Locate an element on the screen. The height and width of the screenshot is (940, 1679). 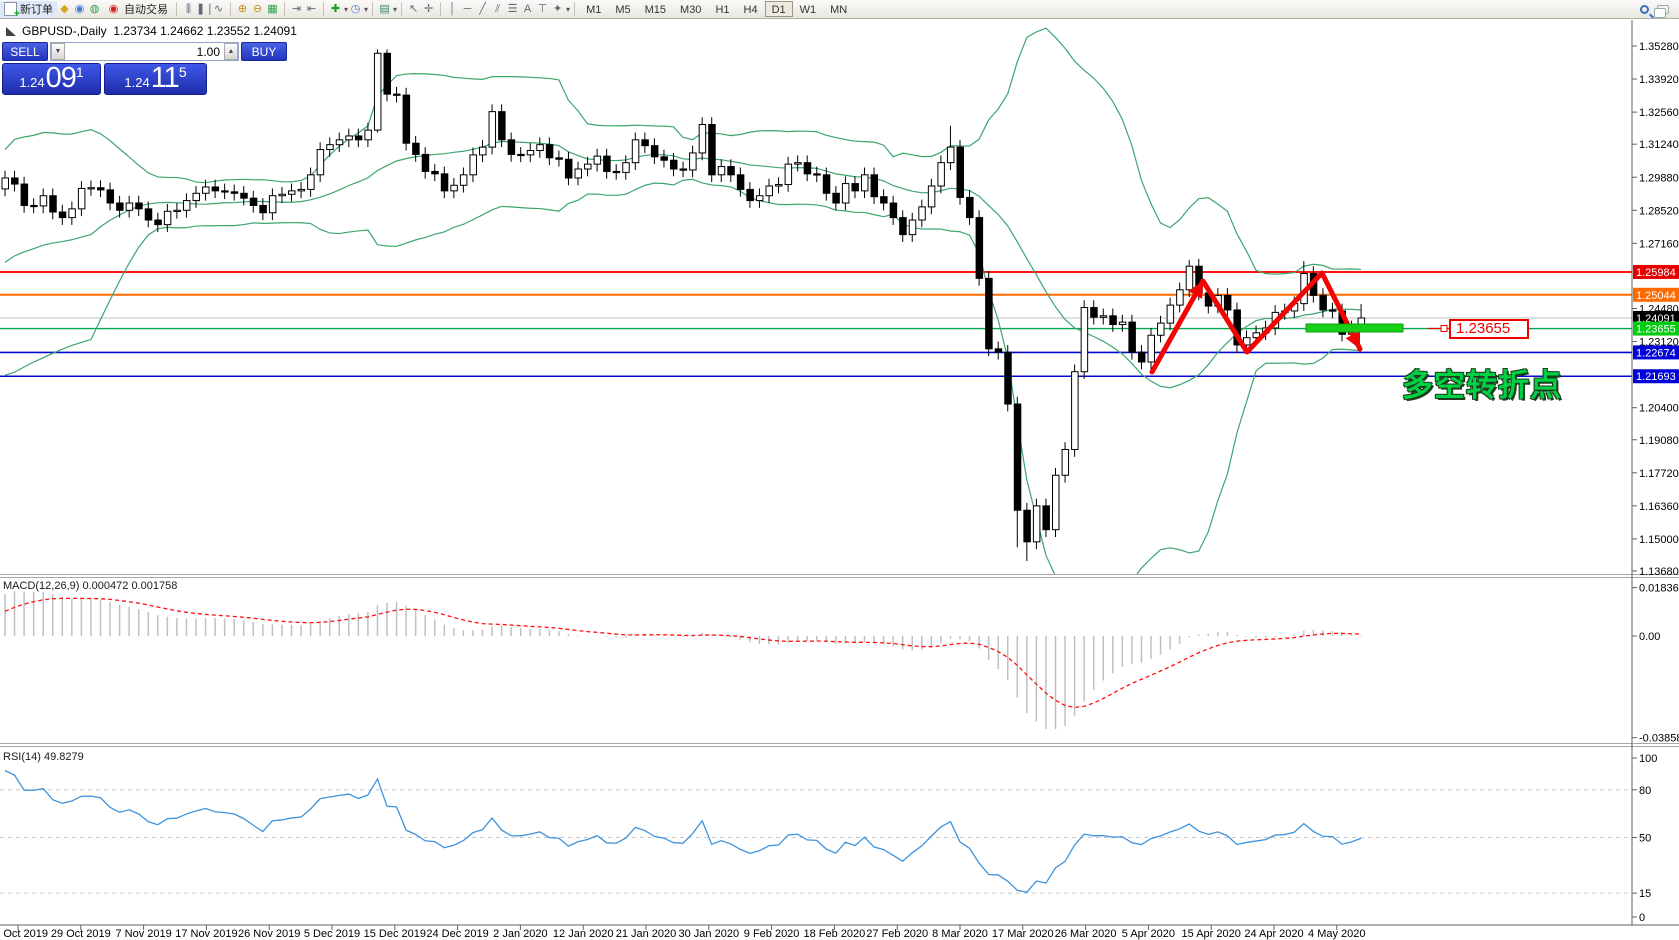
price-axis-label: 1.29880 is located at coordinates (1659, 178).